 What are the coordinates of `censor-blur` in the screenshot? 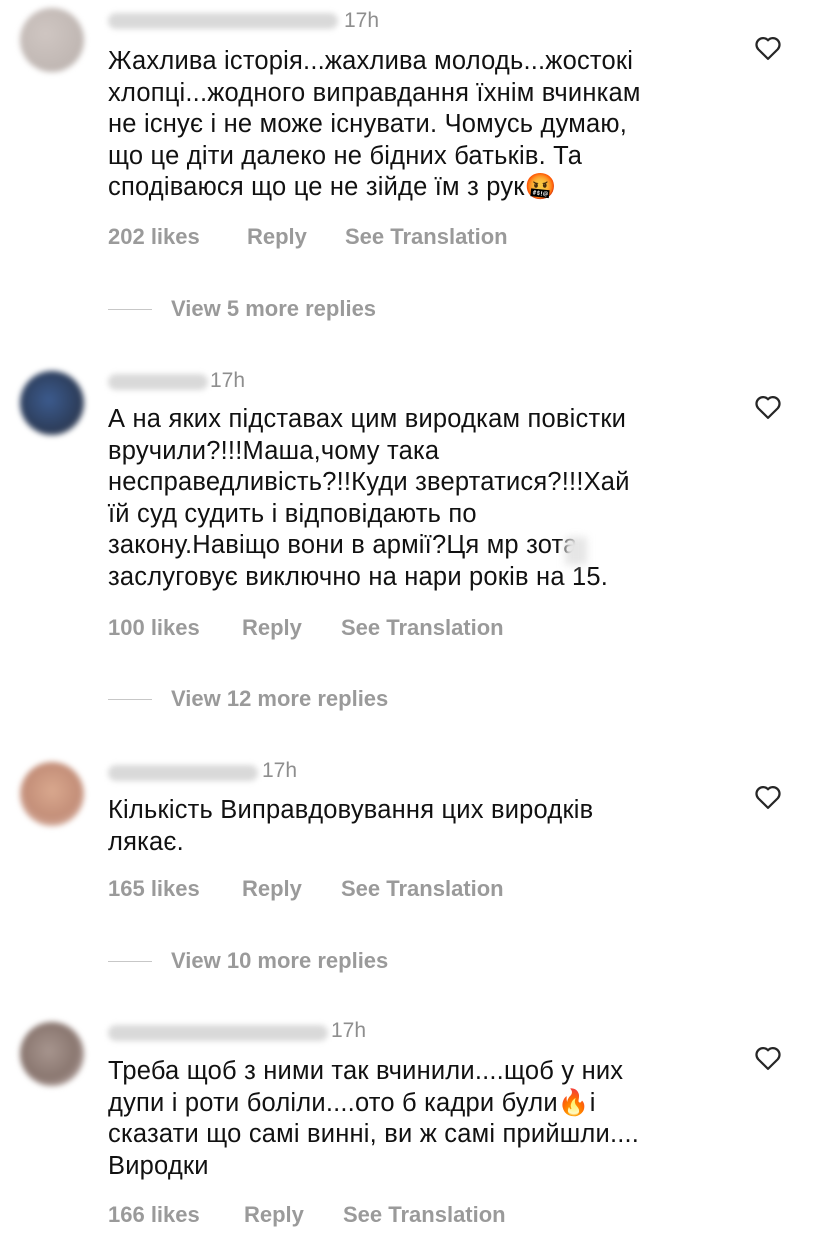 It's located at (576, 551).